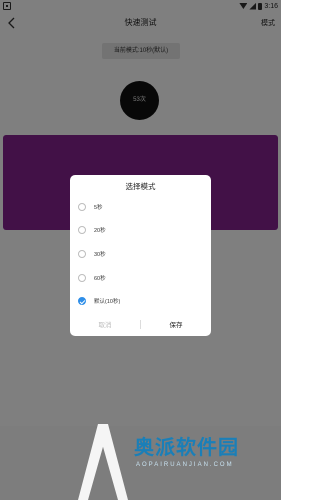 This screenshot has height=500, width=320. I want to click on option-20s: 20秒, so click(140, 230).